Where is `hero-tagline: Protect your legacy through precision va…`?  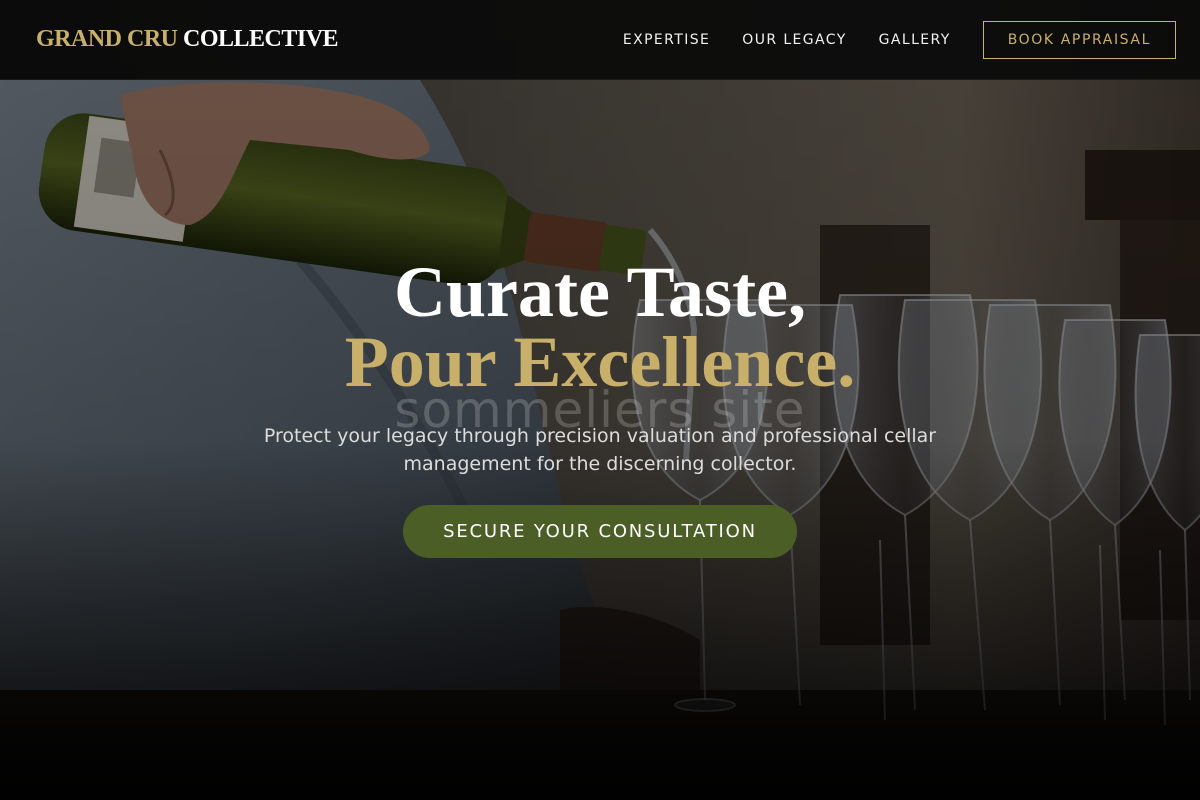 hero-tagline: Protect your legacy through precision va… is located at coordinates (600, 450).